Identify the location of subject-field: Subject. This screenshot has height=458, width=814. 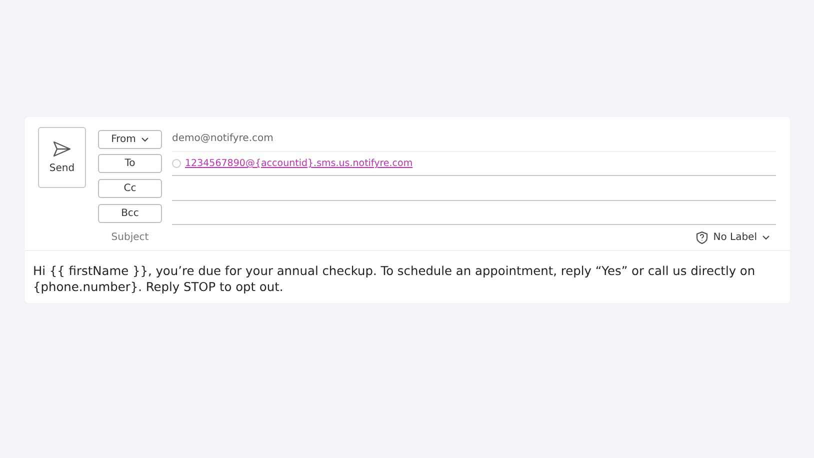
(130, 238).